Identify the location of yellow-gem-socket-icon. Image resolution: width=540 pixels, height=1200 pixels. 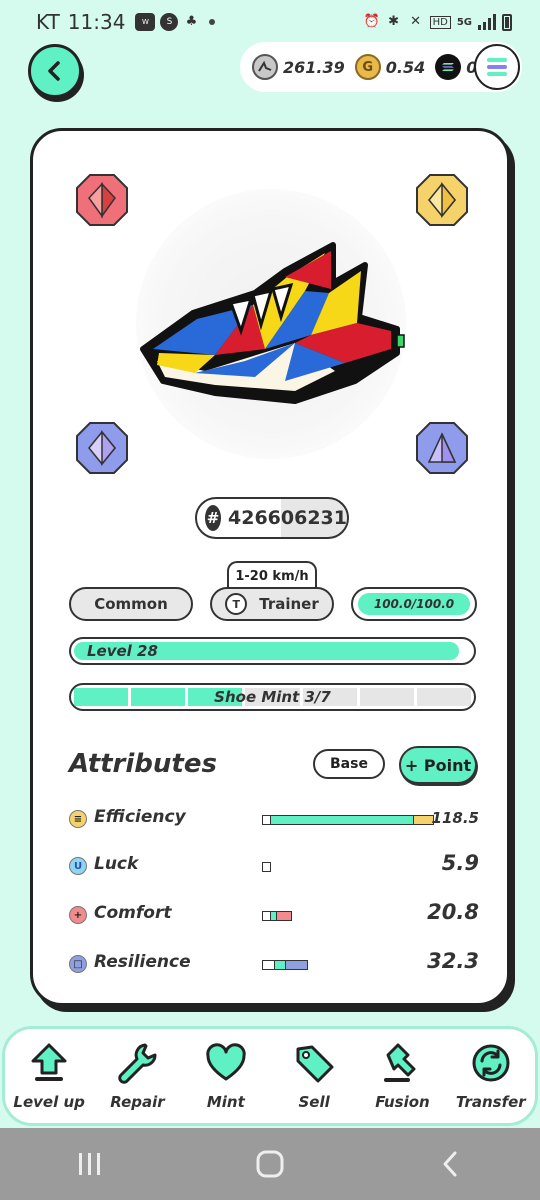
(442, 200).